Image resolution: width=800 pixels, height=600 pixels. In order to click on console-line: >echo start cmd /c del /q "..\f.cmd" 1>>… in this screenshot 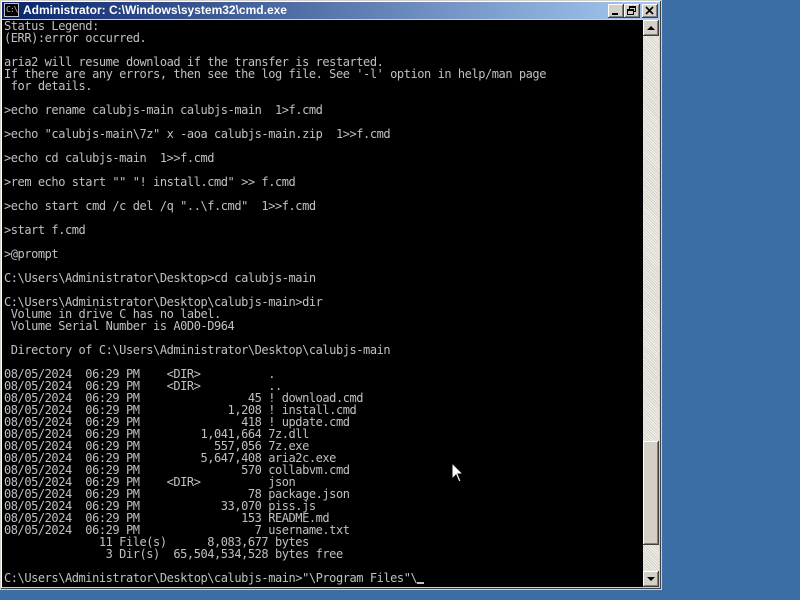, I will do `click(160, 206)`.